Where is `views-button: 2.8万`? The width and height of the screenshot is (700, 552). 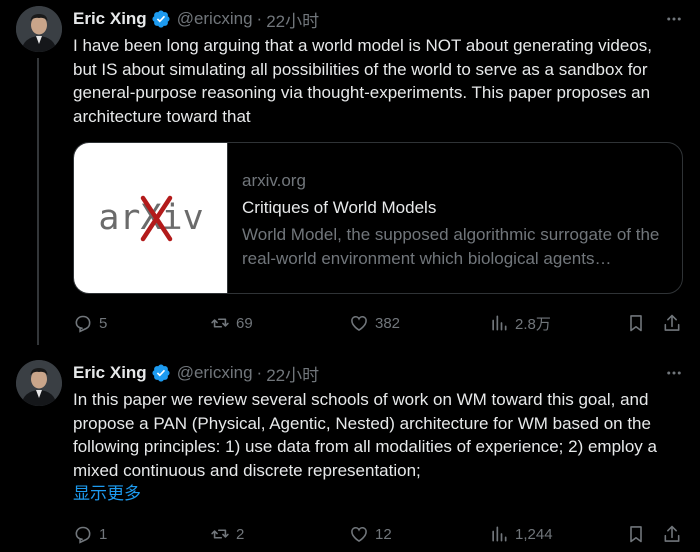
views-button: 2.8万 is located at coordinates (520, 323).